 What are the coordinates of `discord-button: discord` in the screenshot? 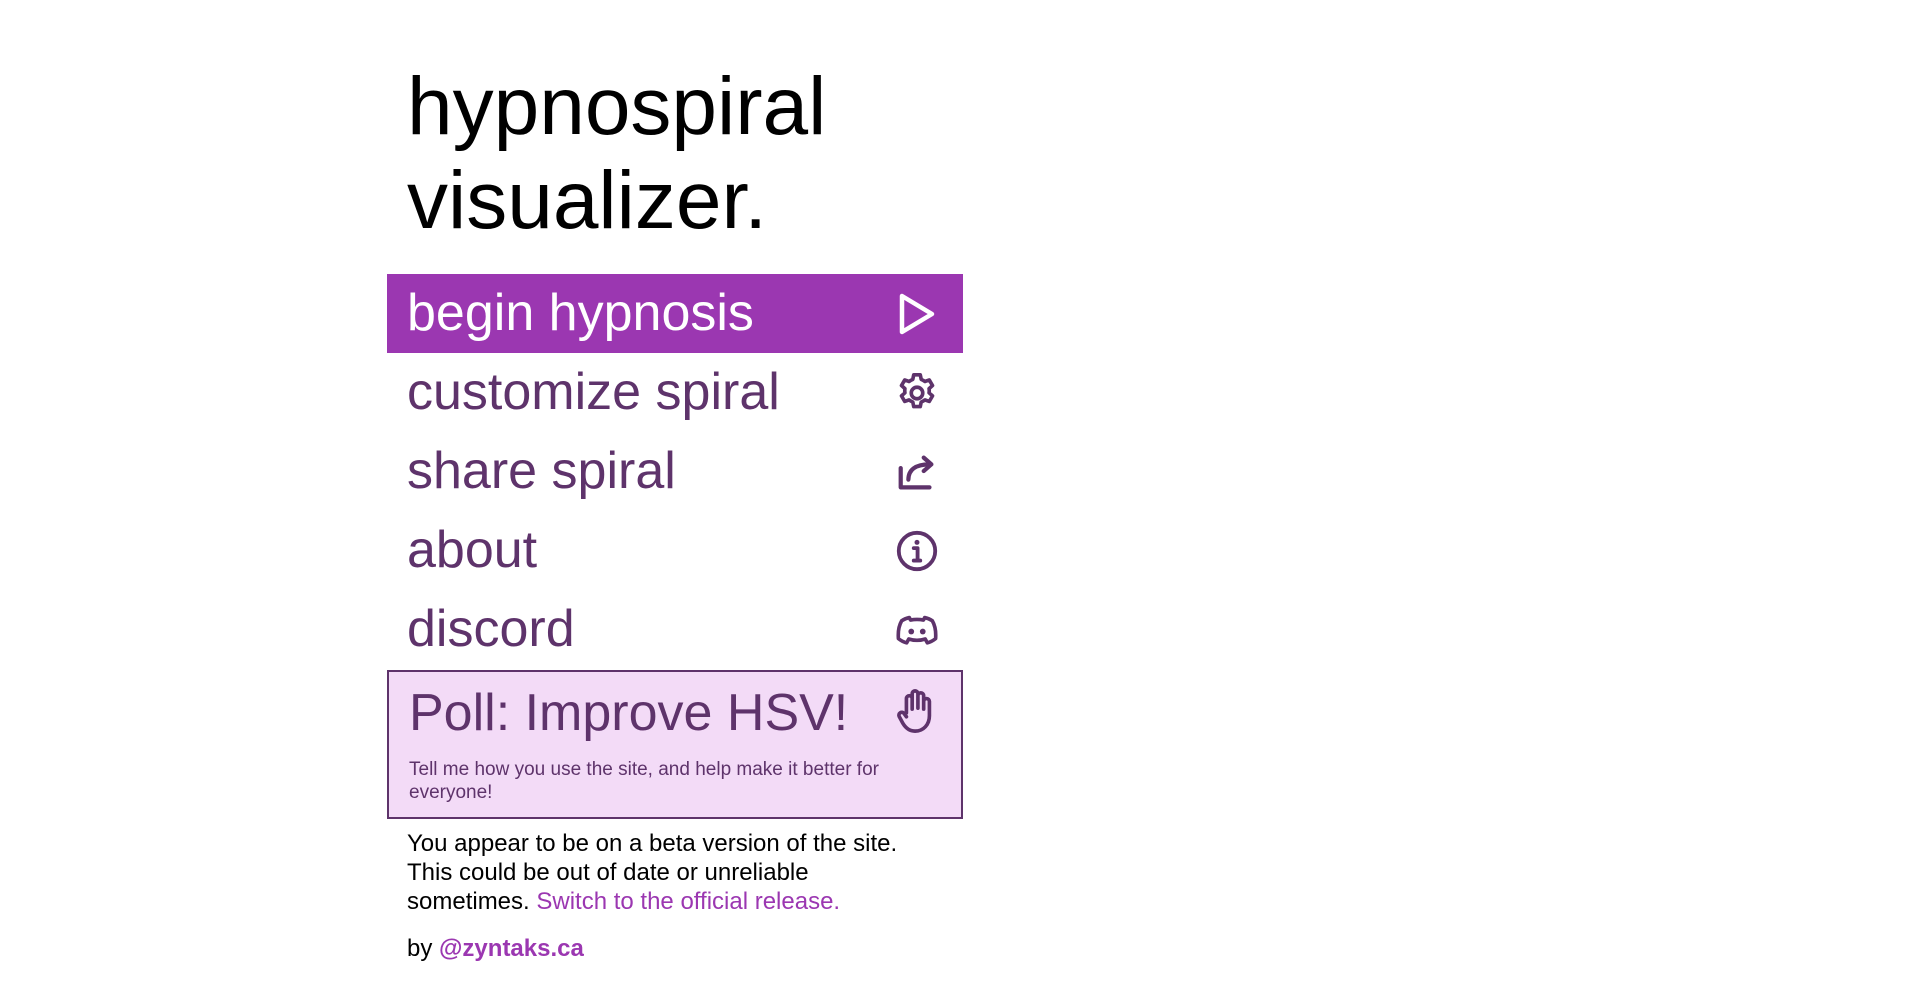 It's located at (675, 629).